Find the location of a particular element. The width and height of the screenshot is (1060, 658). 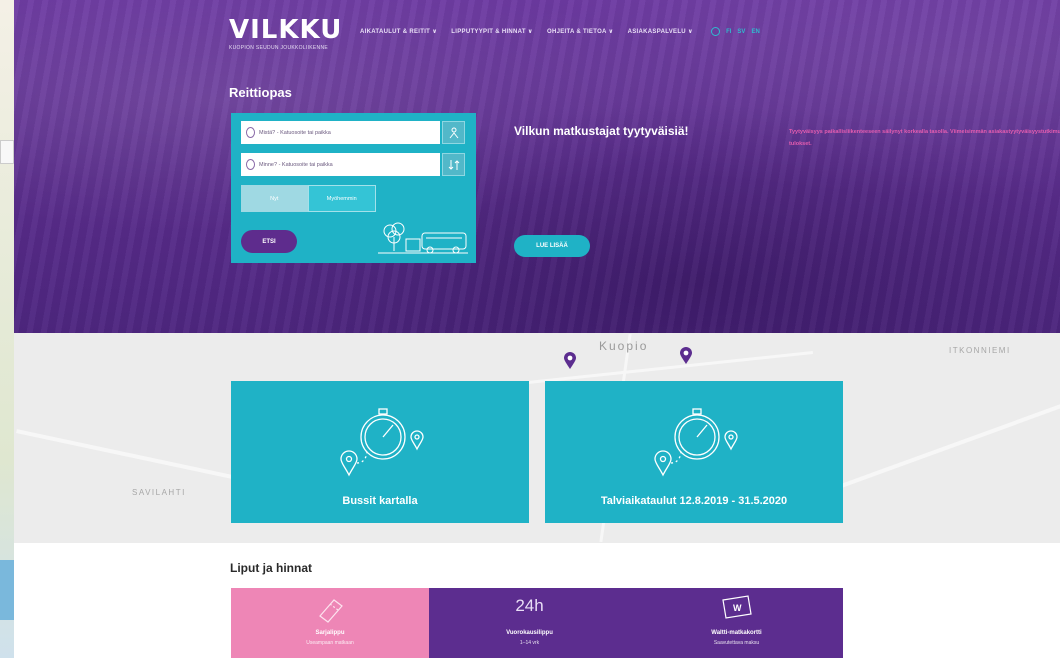

nav-item-customer-service: ASIAKASPALVELU is located at coordinates (660, 31).